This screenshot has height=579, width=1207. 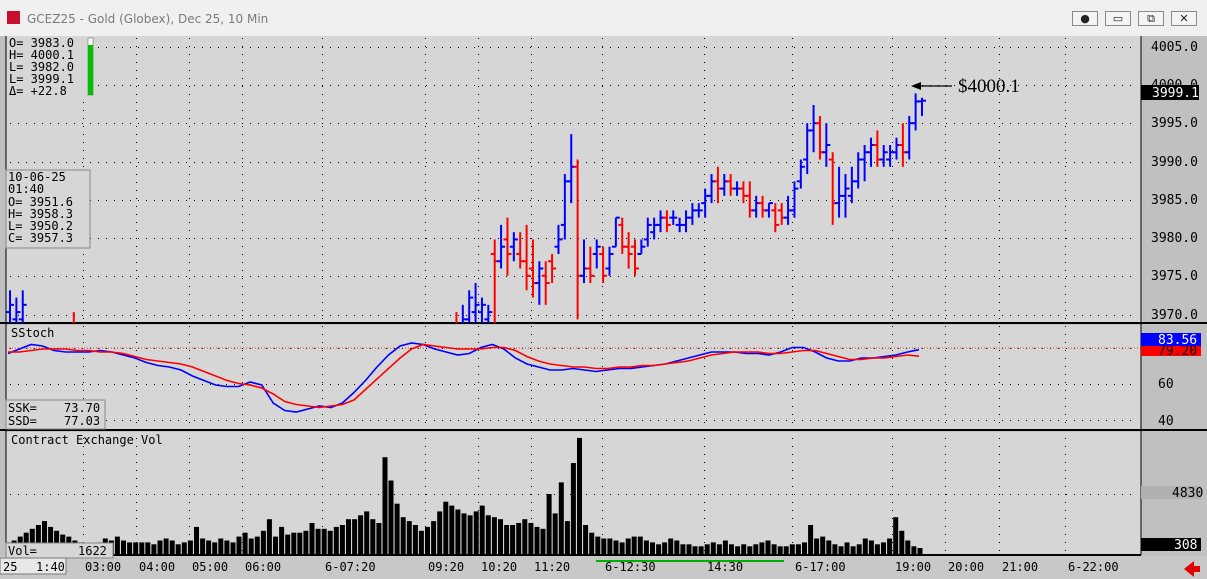 I want to click on vol-value: 1622, so click(x=92, y=551).